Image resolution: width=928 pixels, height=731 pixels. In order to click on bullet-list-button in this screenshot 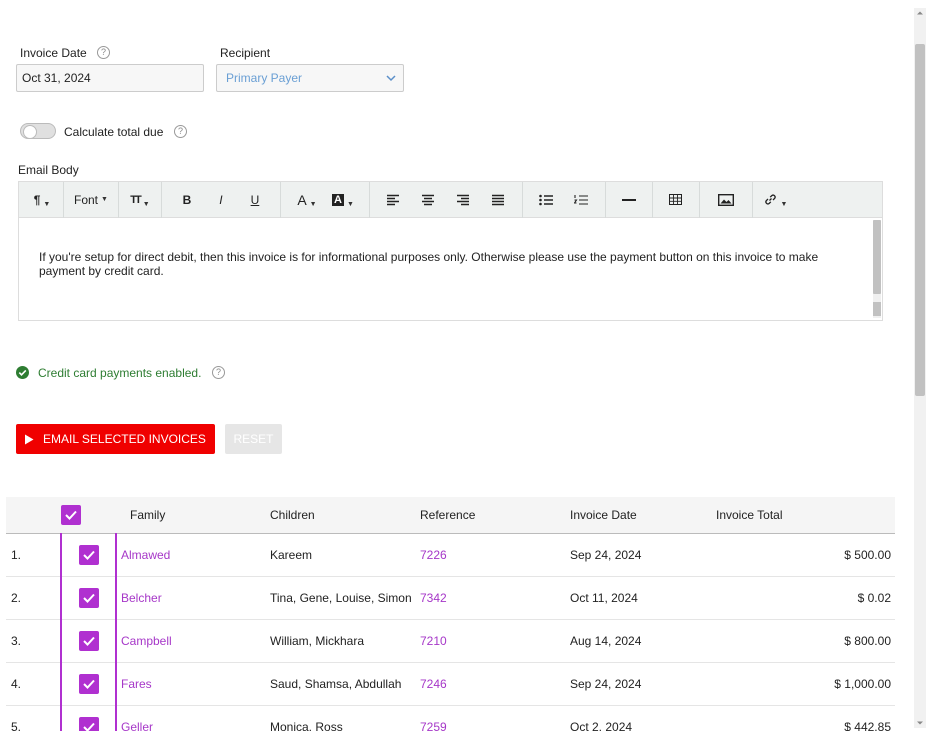, I will do `click(546, 200)`.